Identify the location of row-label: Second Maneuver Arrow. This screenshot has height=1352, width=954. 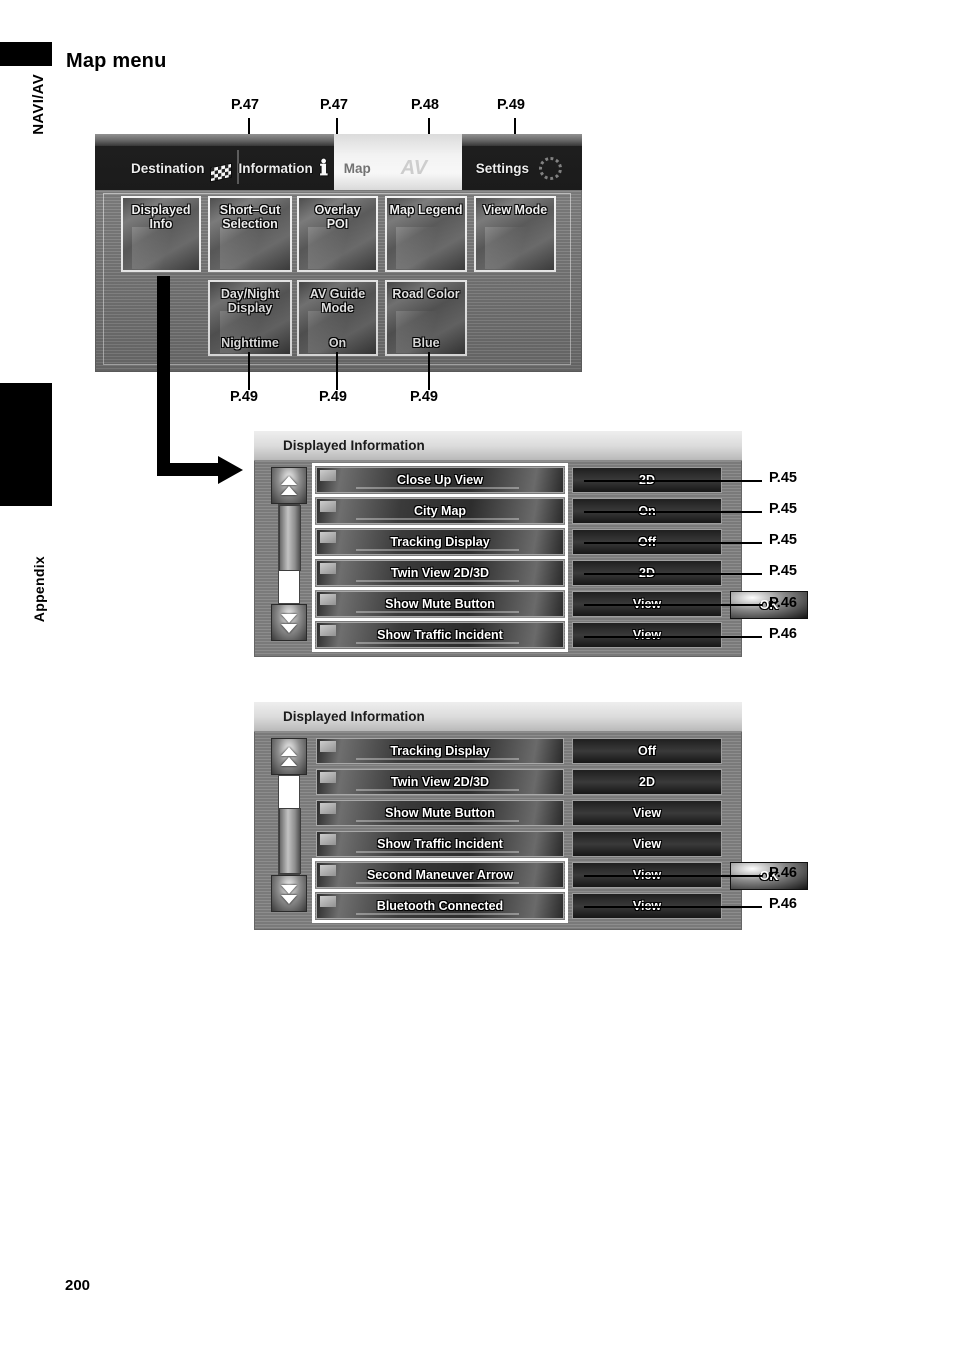
(440, 875).